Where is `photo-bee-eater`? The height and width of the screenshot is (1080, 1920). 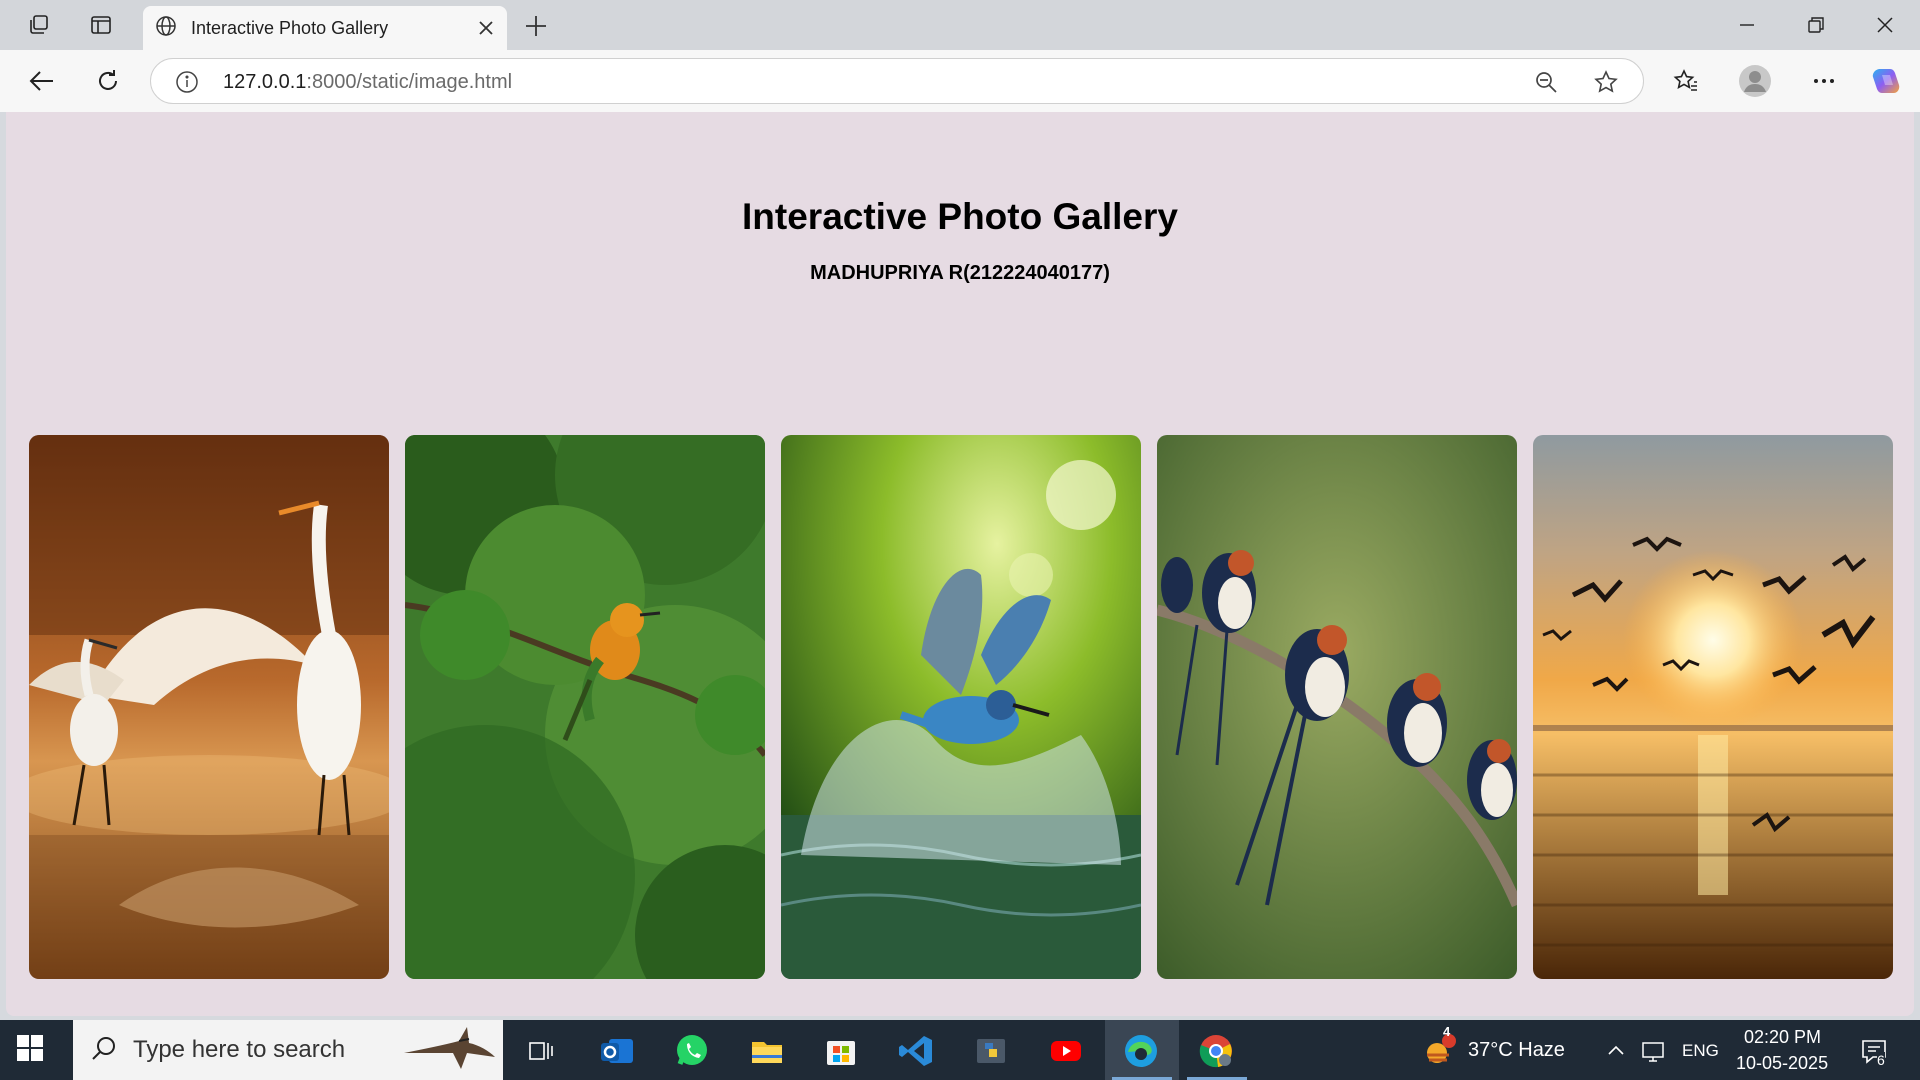
photo-bee-eater is located at coordinates (585, 707).